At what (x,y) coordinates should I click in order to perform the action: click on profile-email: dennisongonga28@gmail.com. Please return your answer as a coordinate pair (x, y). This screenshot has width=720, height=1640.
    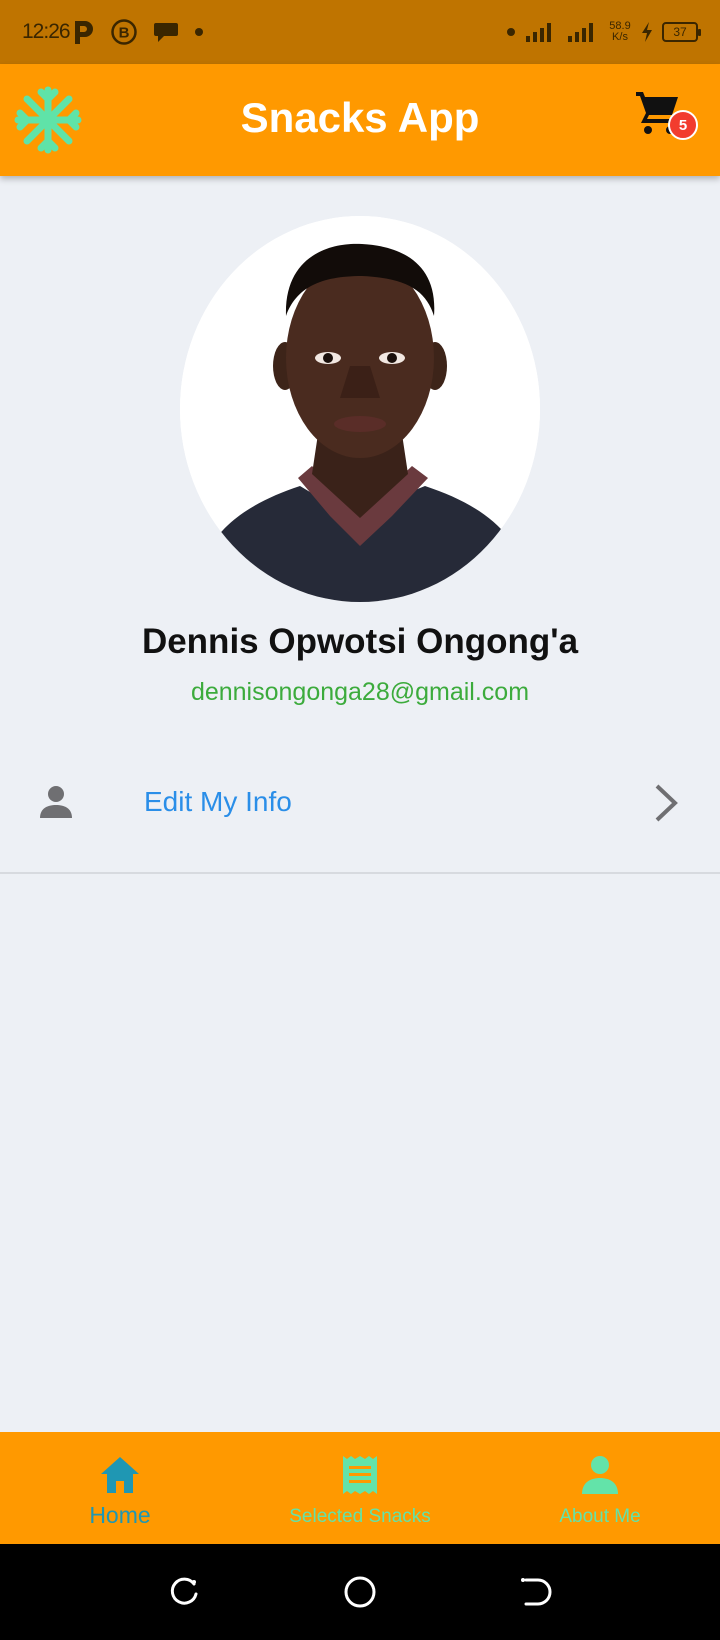
    Looking at the image, I should click on (360, 692).